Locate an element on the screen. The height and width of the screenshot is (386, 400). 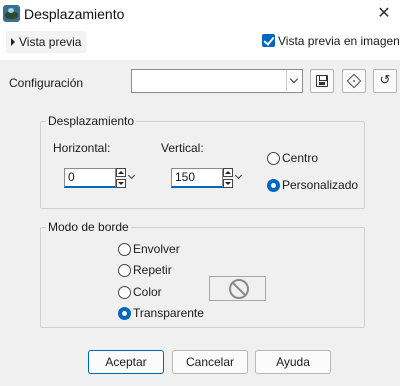
save-icon is located at coordinates (322, 81).